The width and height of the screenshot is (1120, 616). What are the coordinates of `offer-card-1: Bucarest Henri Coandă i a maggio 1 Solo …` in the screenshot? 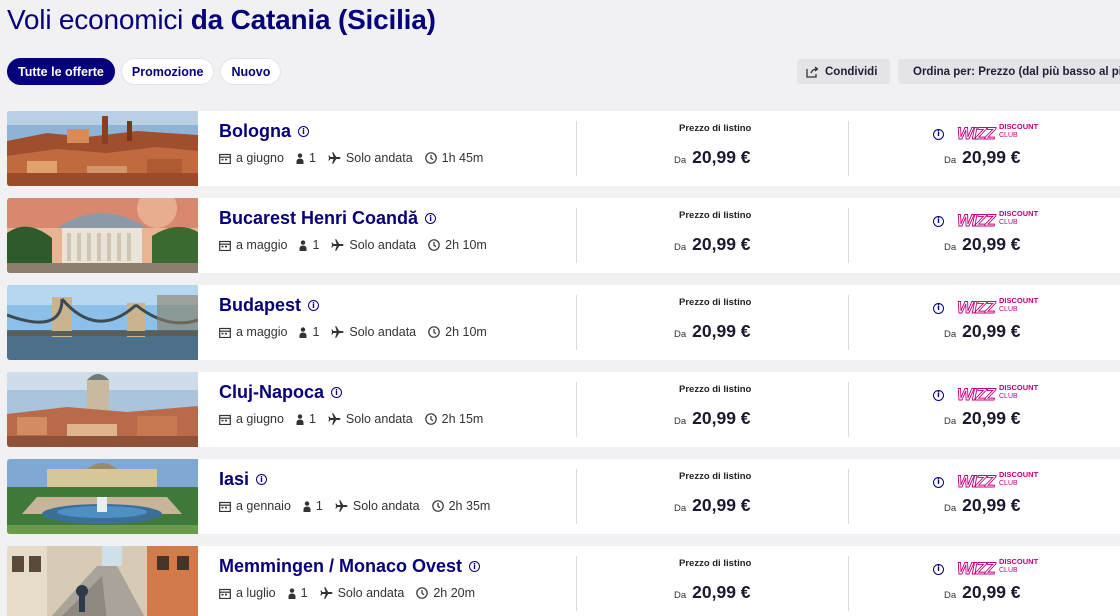 It's located at (563, 235).